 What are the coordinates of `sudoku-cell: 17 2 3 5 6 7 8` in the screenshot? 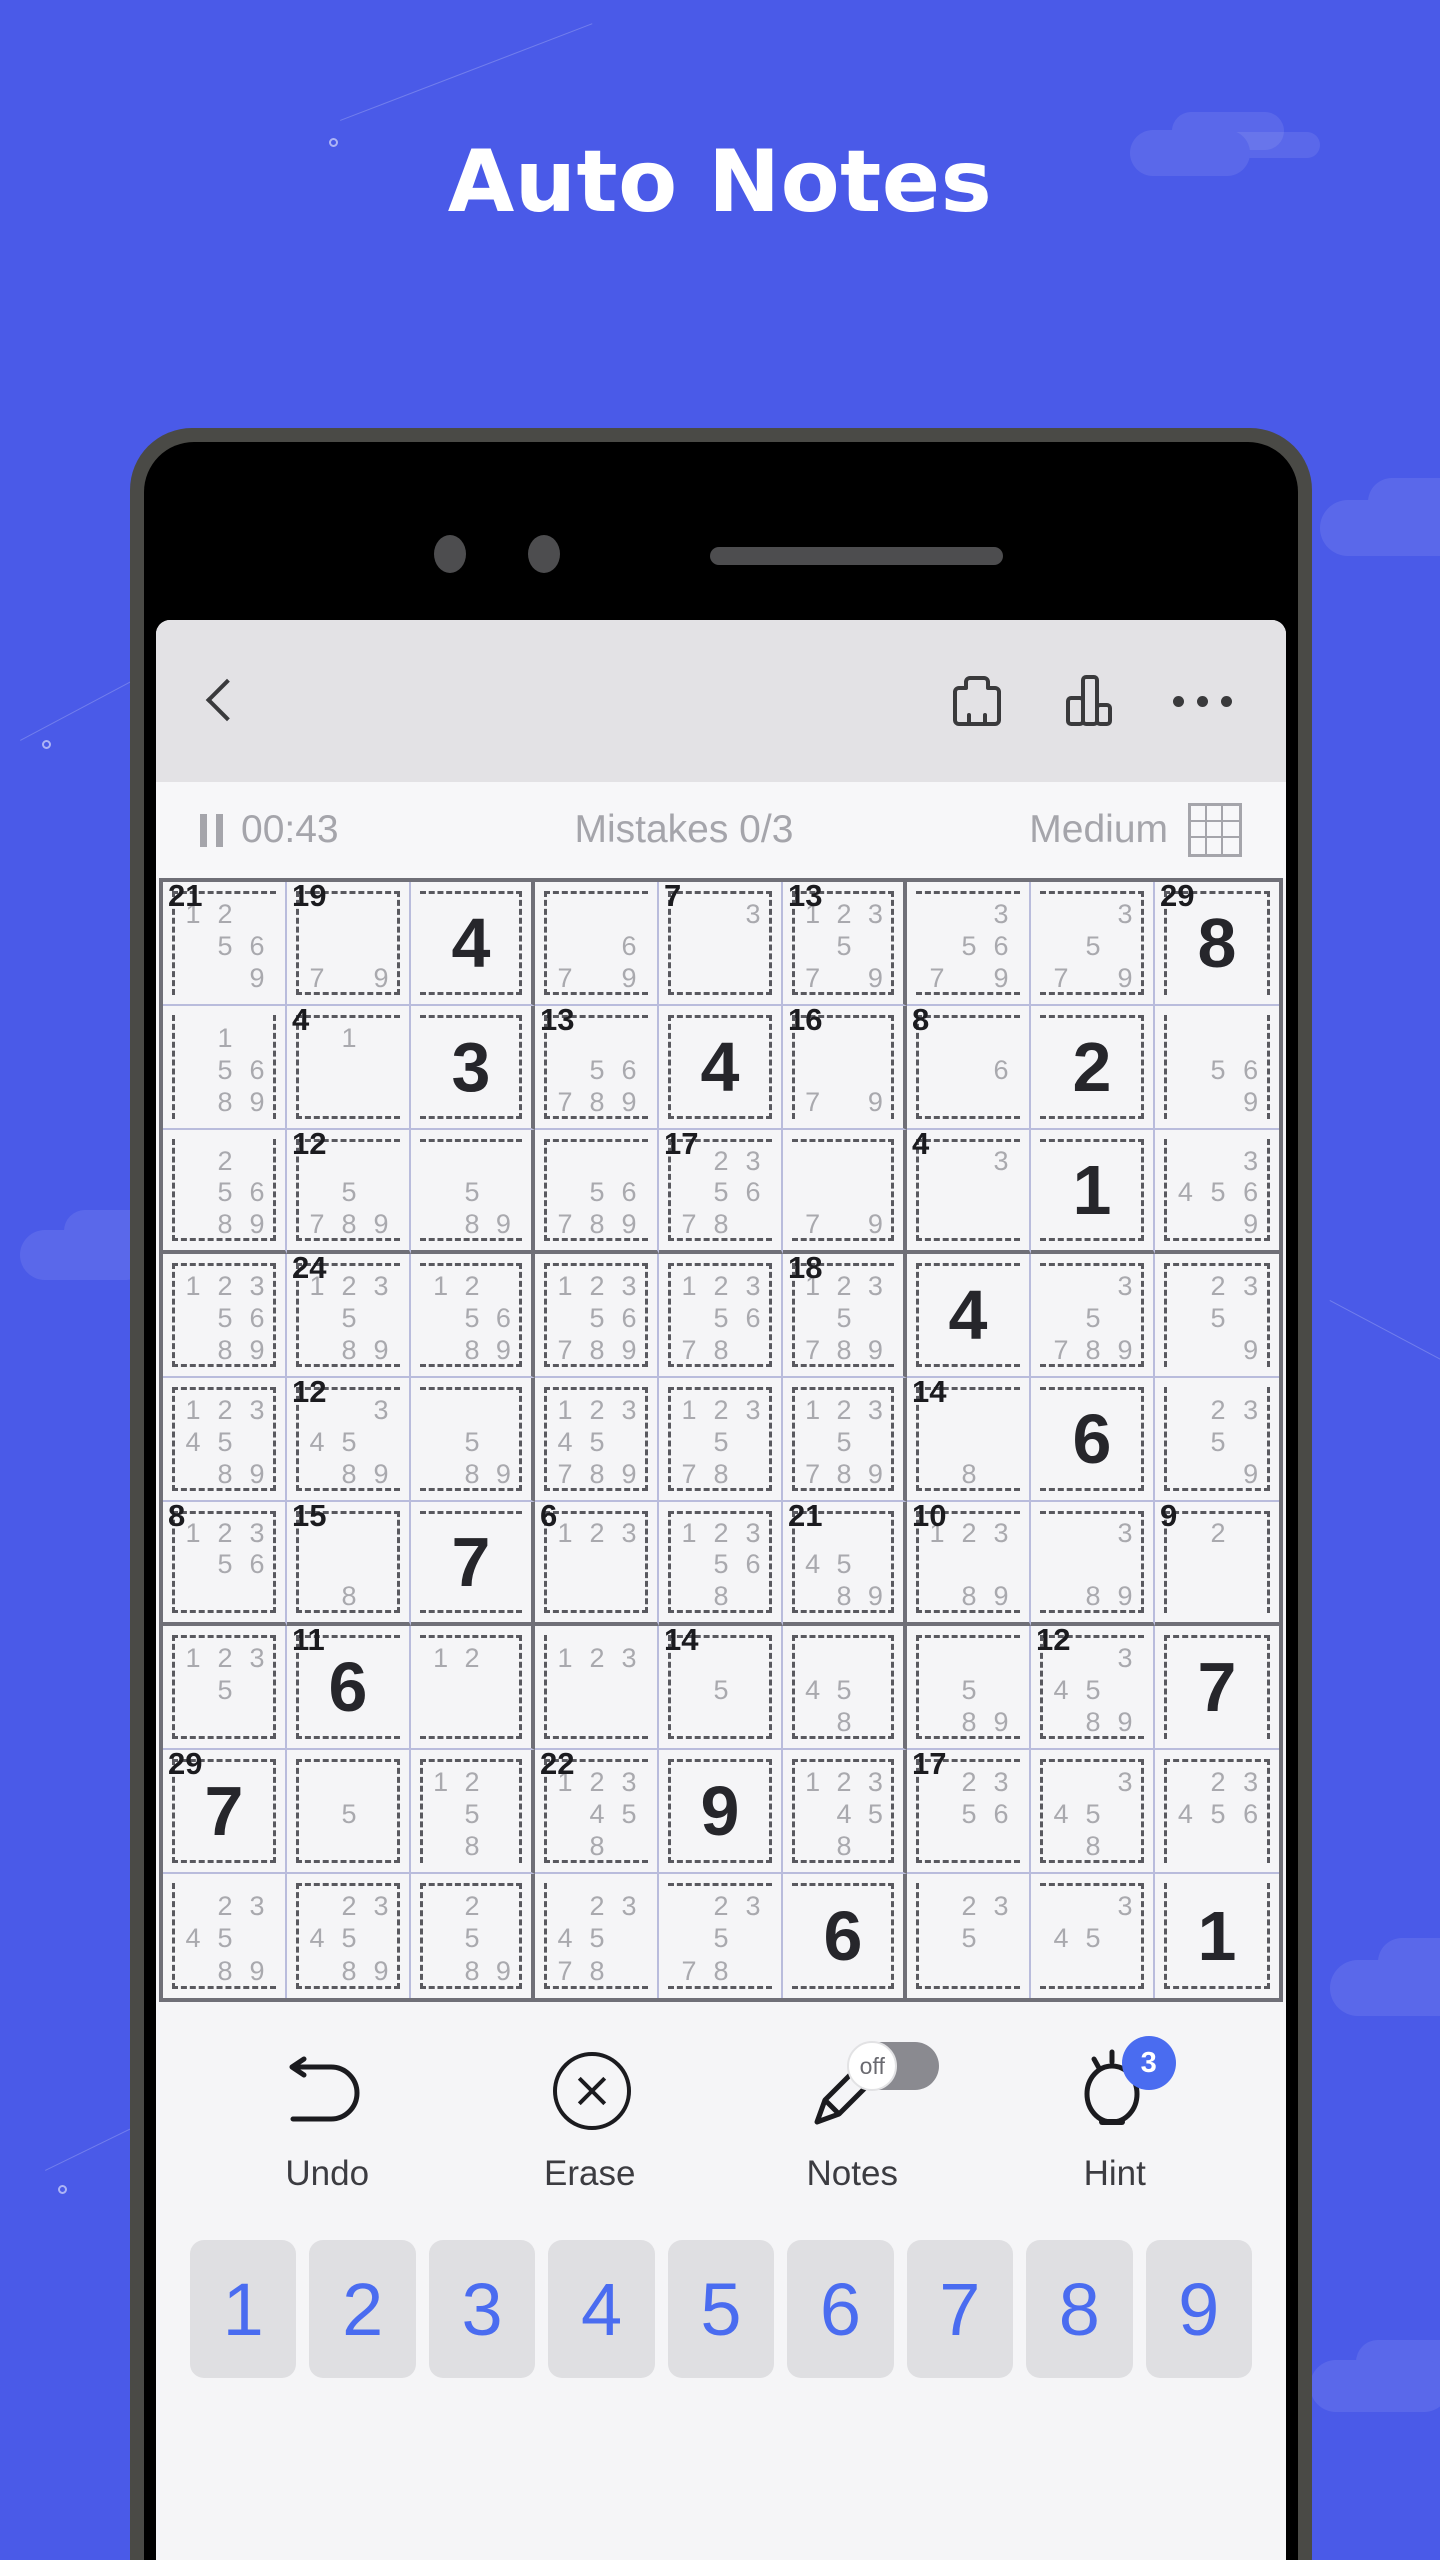 It's located at (721, 1191).